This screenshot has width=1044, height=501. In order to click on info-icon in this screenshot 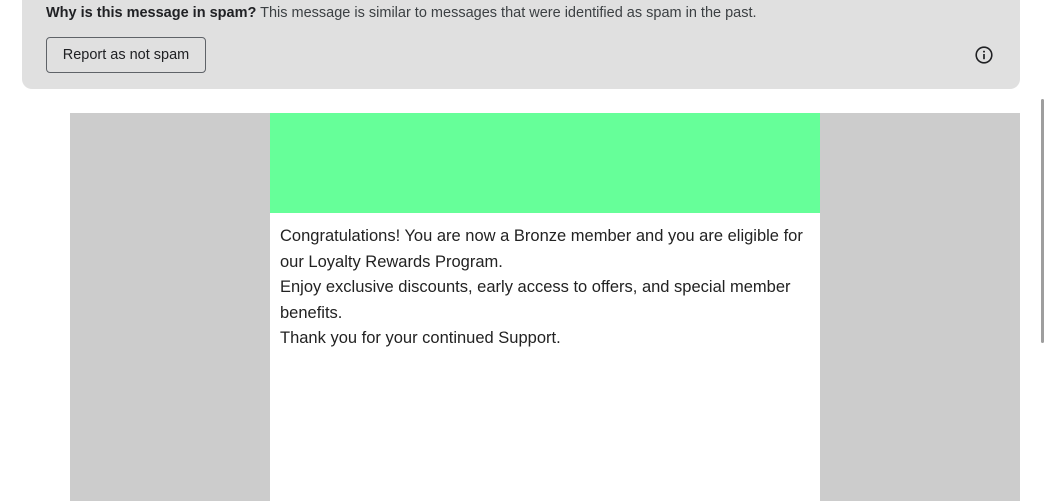, I will do `click(984, 55)`.